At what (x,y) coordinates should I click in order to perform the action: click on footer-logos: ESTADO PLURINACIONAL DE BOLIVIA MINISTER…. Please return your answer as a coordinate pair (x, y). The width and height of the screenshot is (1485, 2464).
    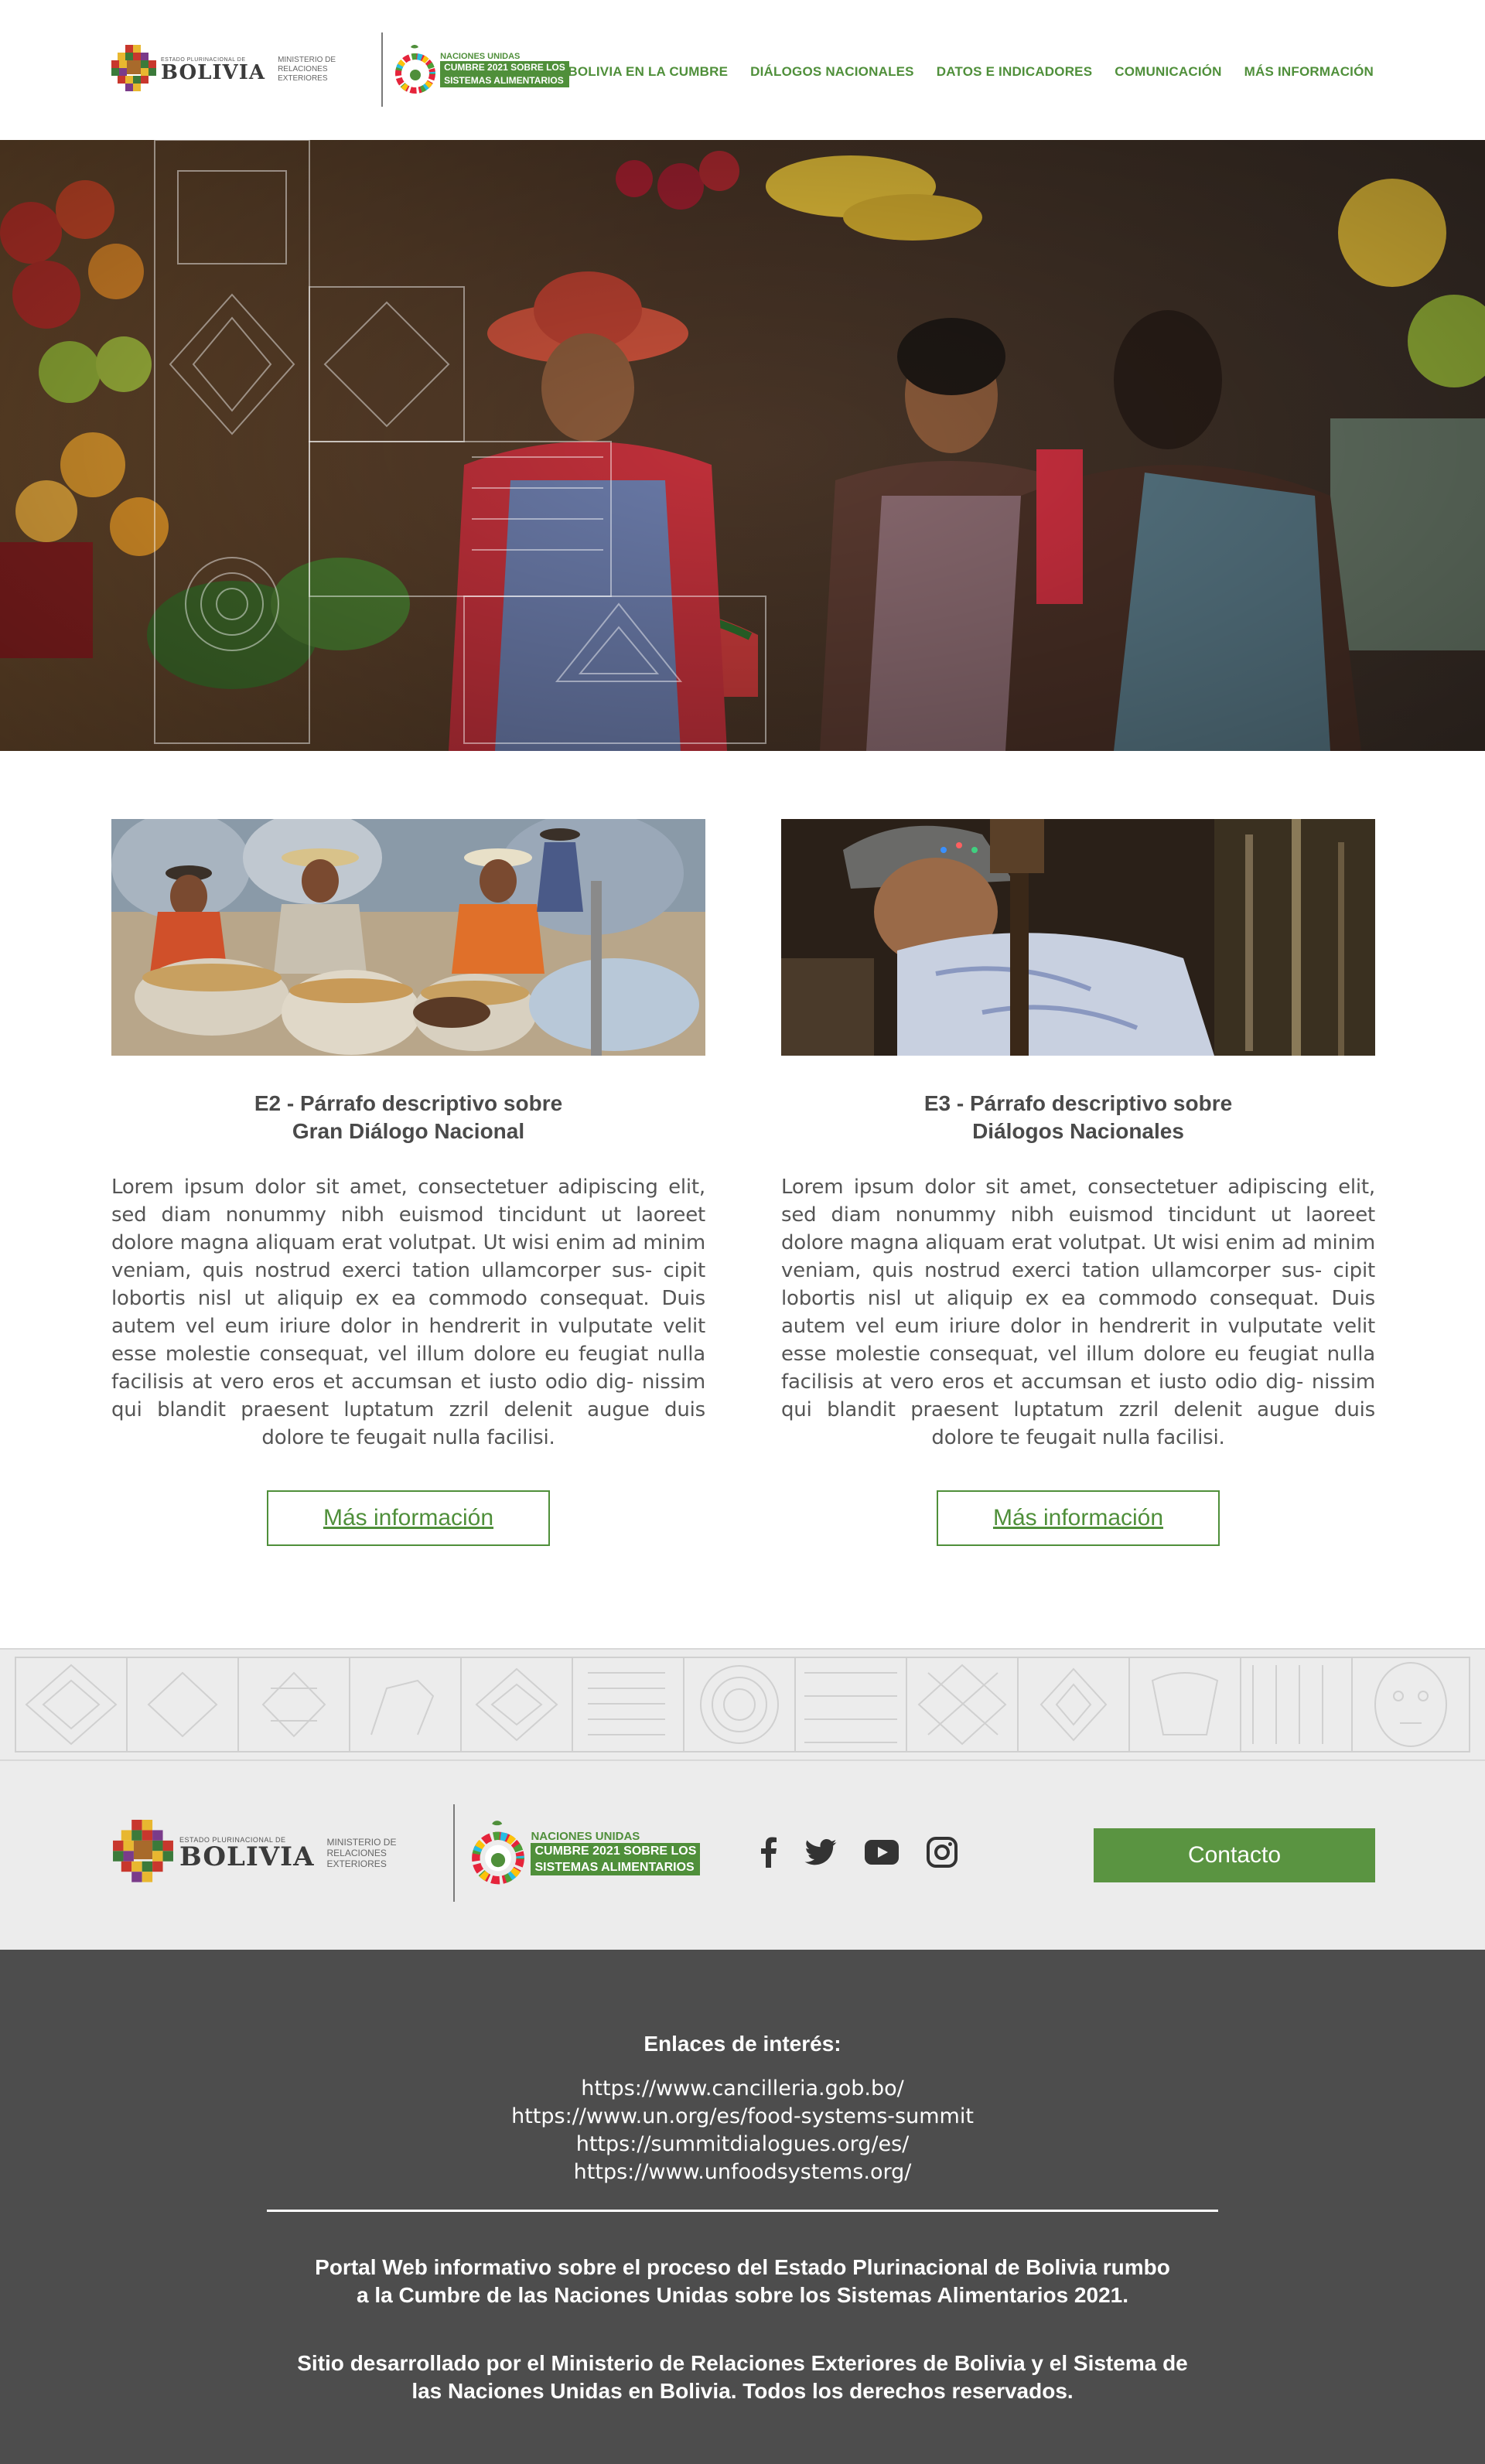
    Looking at the image, I should click on (406, 1853).